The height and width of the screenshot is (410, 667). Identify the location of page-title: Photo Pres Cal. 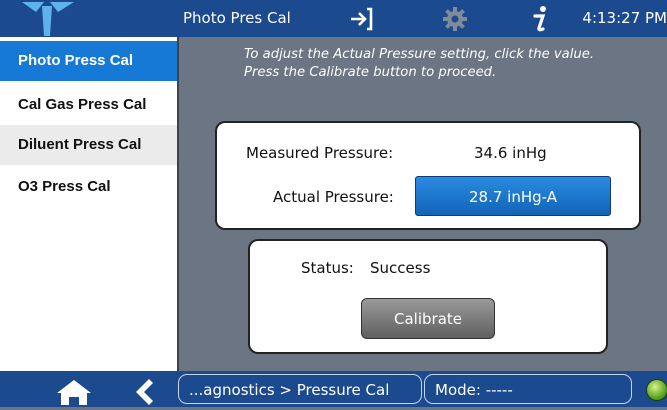
(237, 18).